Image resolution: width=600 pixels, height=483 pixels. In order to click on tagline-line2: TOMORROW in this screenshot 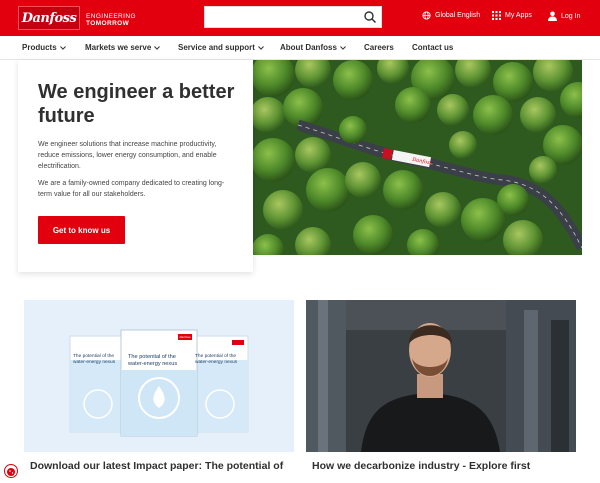, I will do `click(108, 23)`.